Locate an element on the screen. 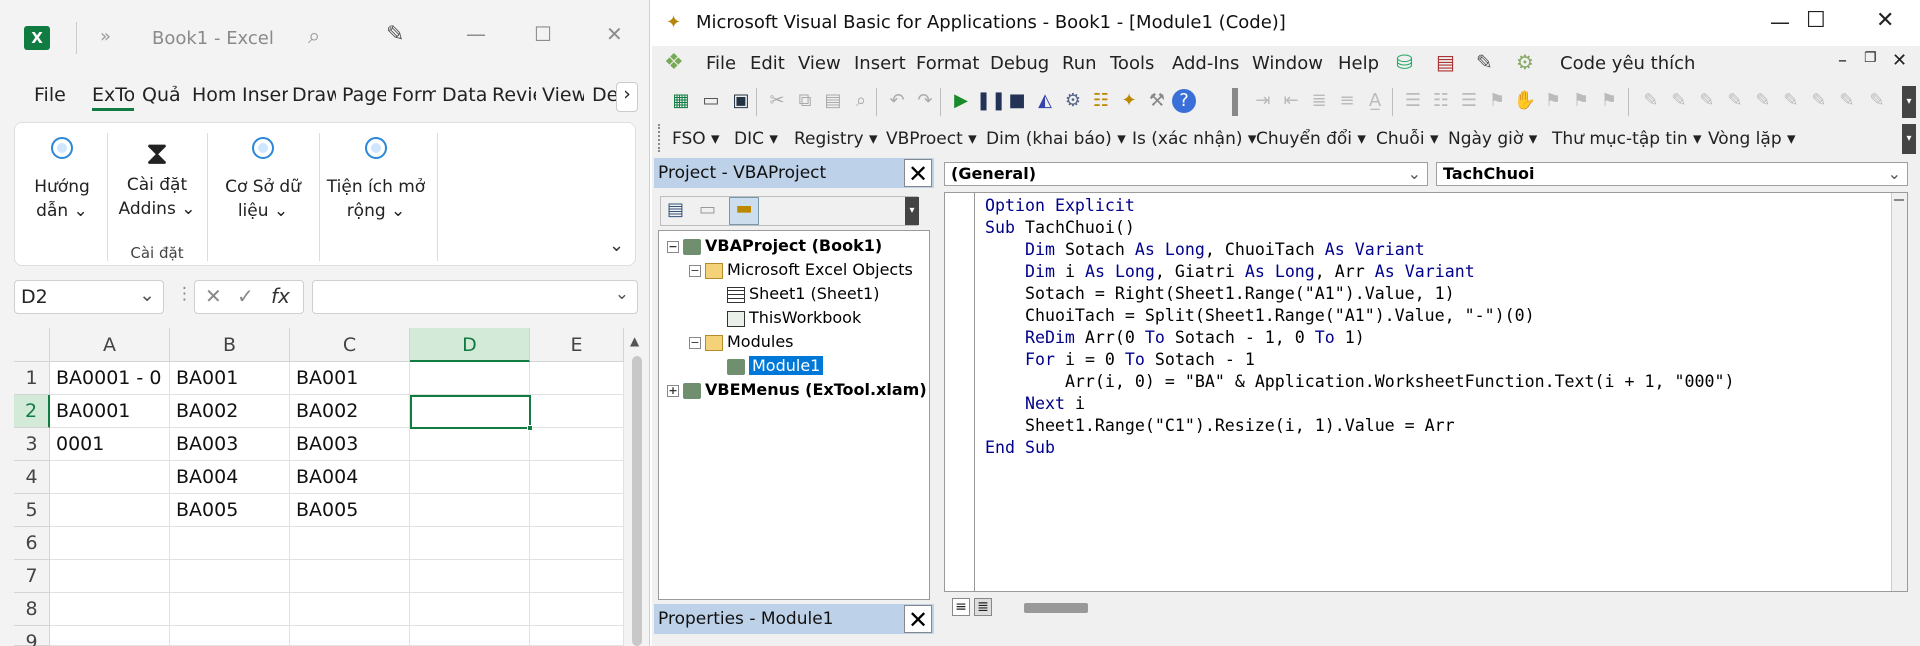  cell-b5: BA005 is located at coordinates (230, 510).